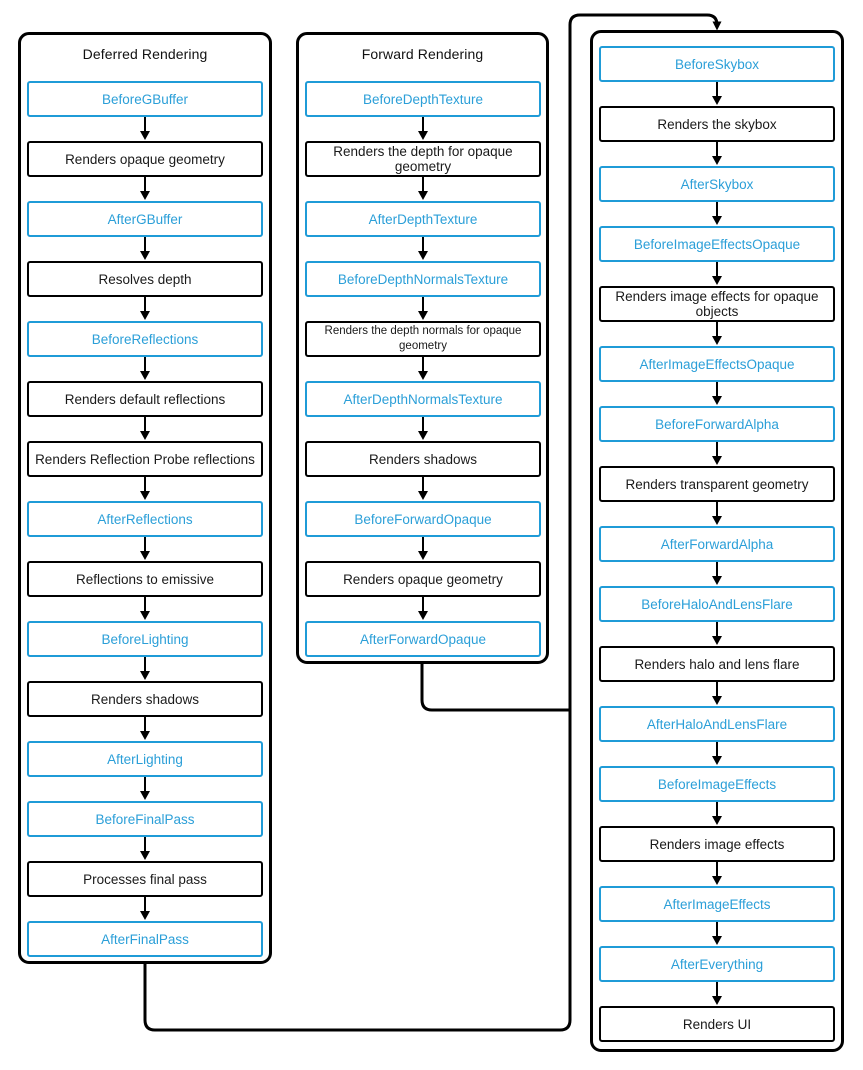 The image size is (863, 1070). Describe the element at coordinates (423, 399) in the screenshot. I see `node-label: AfterDepthNormalsTexture` at that location.